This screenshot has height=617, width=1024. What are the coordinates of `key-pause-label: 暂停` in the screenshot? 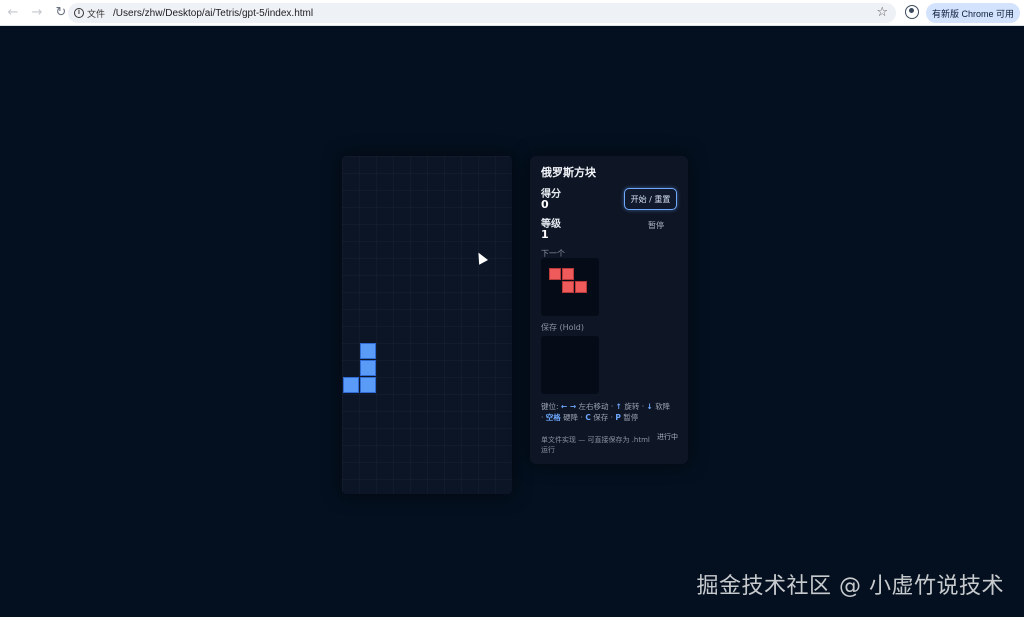 It's located at (631, 417).